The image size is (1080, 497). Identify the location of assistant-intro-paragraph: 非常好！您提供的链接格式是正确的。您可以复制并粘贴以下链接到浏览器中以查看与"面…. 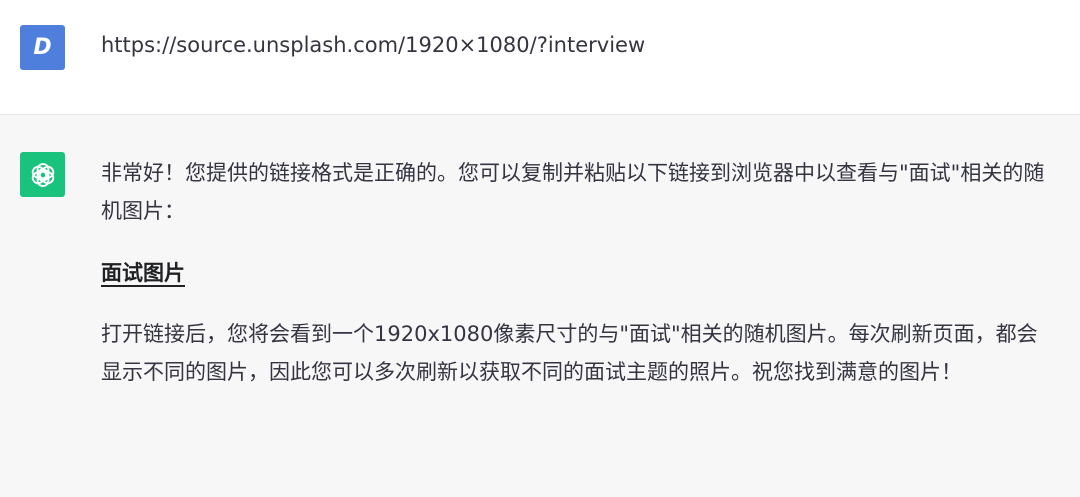
(573, 192).